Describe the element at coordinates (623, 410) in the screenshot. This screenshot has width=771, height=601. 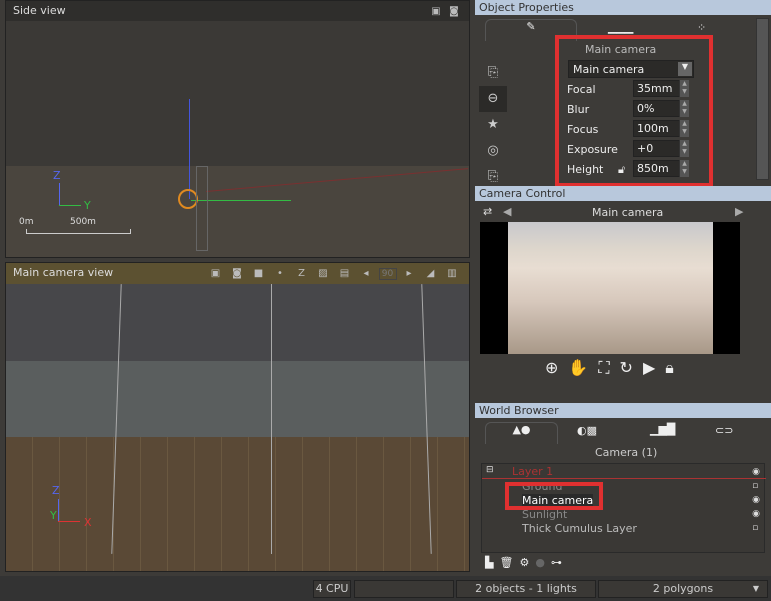
I see `world-browser-header: World Browser` at that location.